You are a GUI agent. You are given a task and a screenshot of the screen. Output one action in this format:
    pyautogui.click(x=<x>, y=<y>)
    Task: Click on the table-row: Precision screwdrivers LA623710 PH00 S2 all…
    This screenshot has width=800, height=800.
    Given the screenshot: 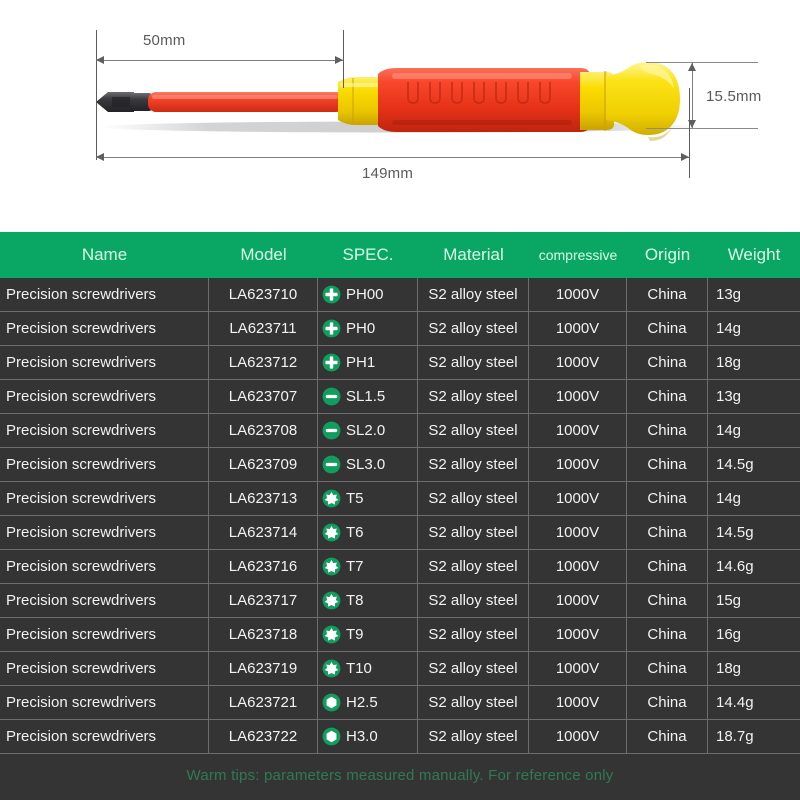 What is the action you would take?
    pyautogui.click(x=400, y=295)
    